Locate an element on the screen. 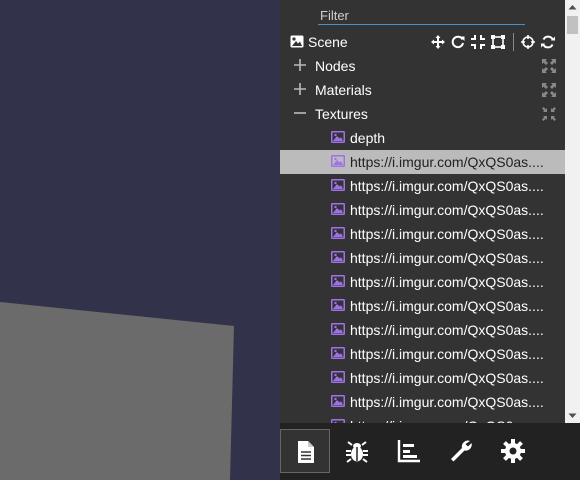  pick-icon is located at coordinates (528, 42).